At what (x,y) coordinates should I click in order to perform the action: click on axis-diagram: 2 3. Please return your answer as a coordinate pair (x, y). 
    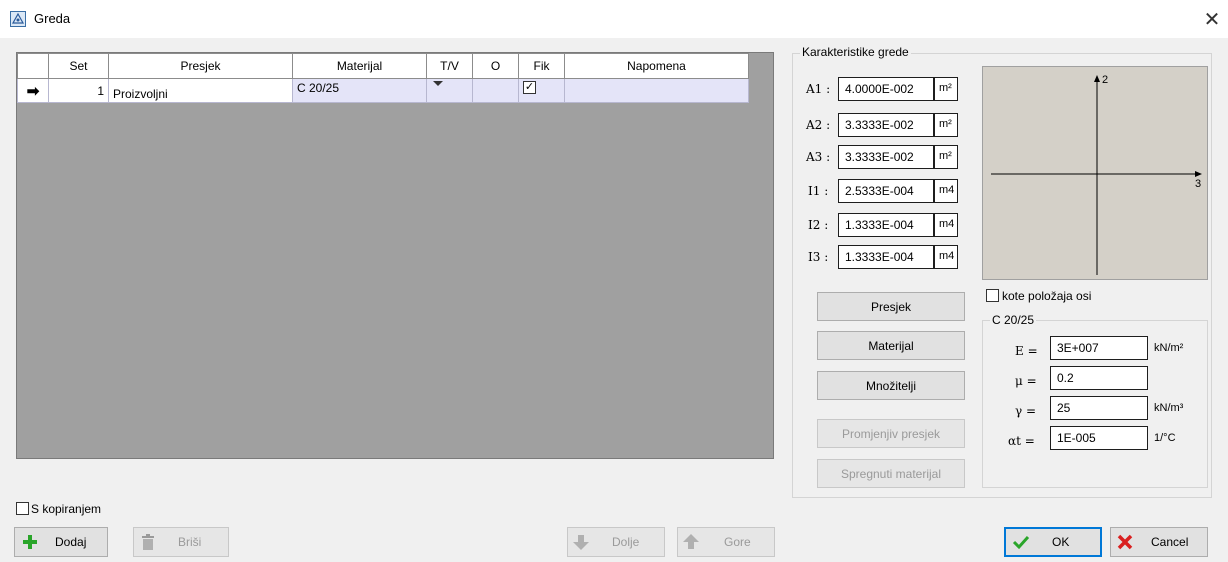
    Looking at the image, I should click on (1095, 173).